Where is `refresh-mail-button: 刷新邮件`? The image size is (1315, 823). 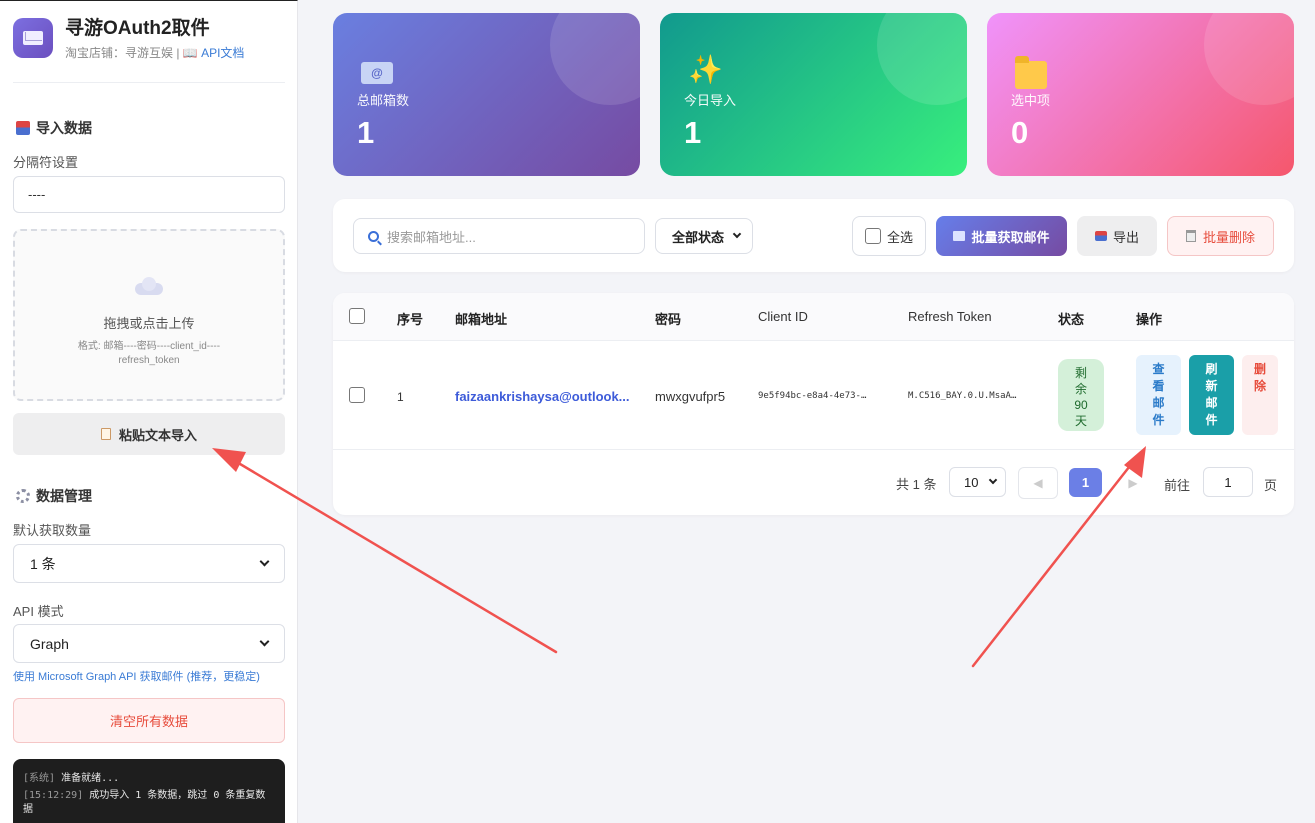 refresh-mail-button: 刷新邮件 is located at coordinates (1211, 395).